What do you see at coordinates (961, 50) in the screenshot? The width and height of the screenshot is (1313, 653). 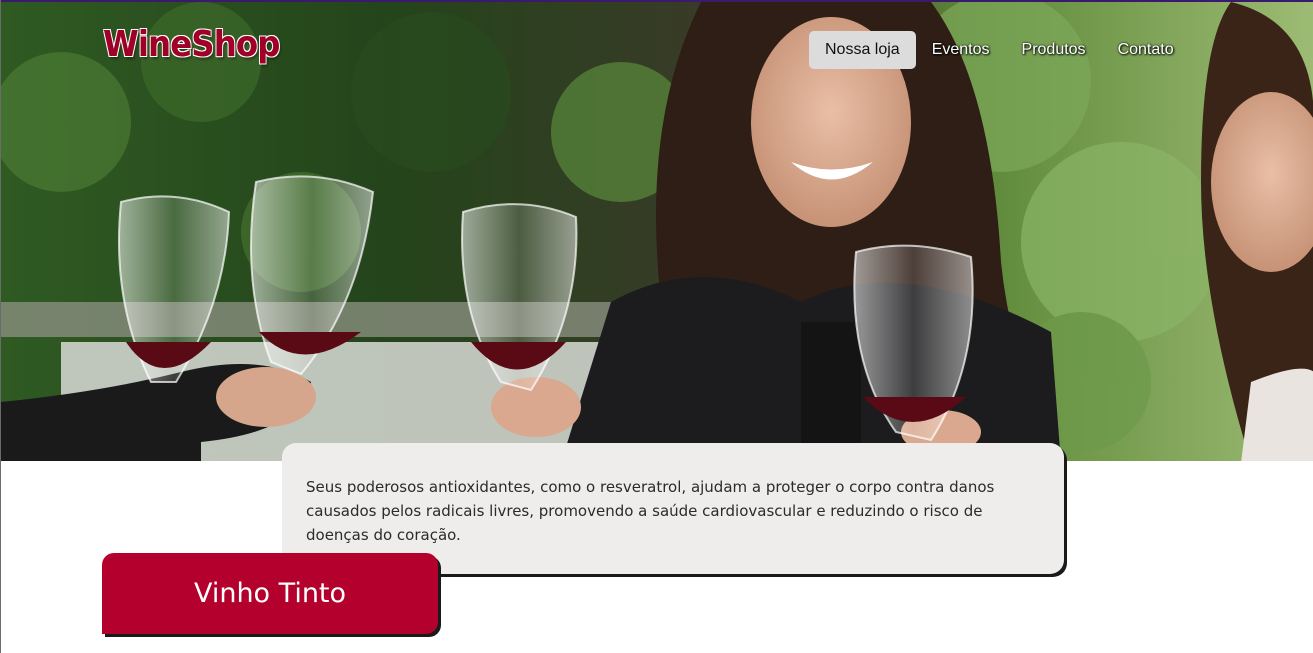 I see `nav-item-eventos: Eventos` at bounding box center [961, 50].